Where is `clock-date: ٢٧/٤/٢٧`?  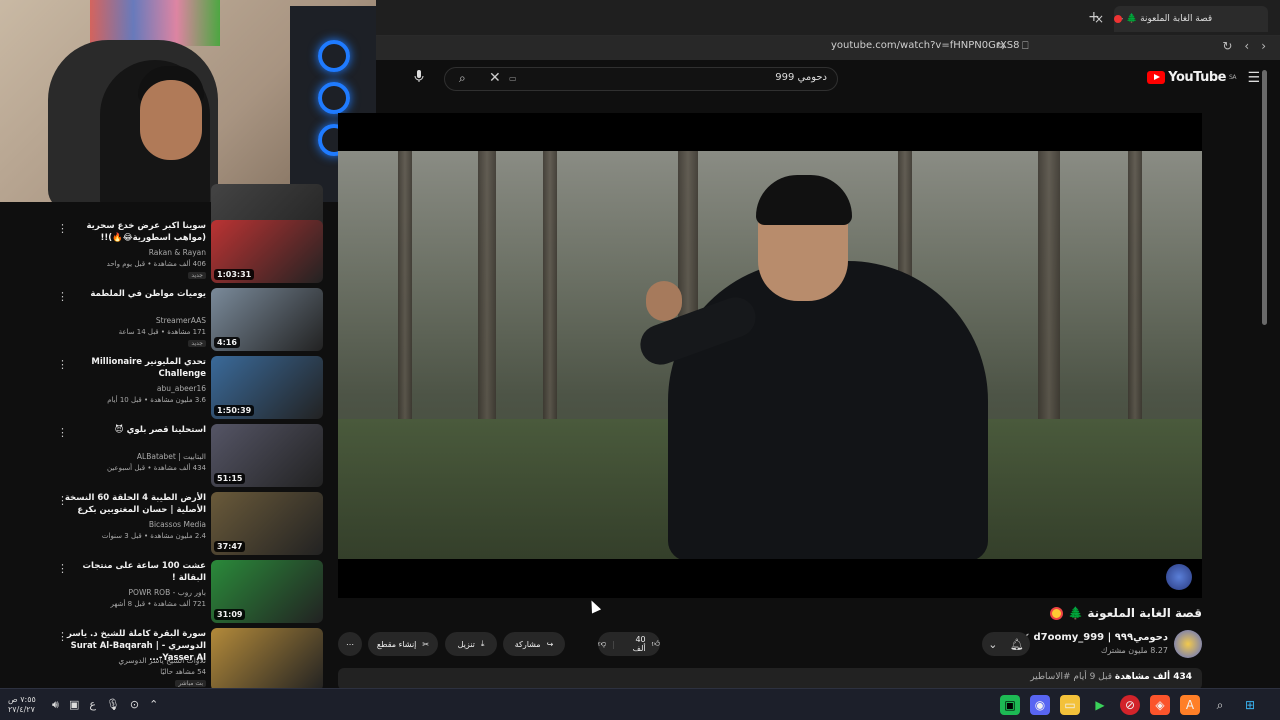 clock-date: ٢٧/٤/٢٧ is located at coordinates (21, 709).